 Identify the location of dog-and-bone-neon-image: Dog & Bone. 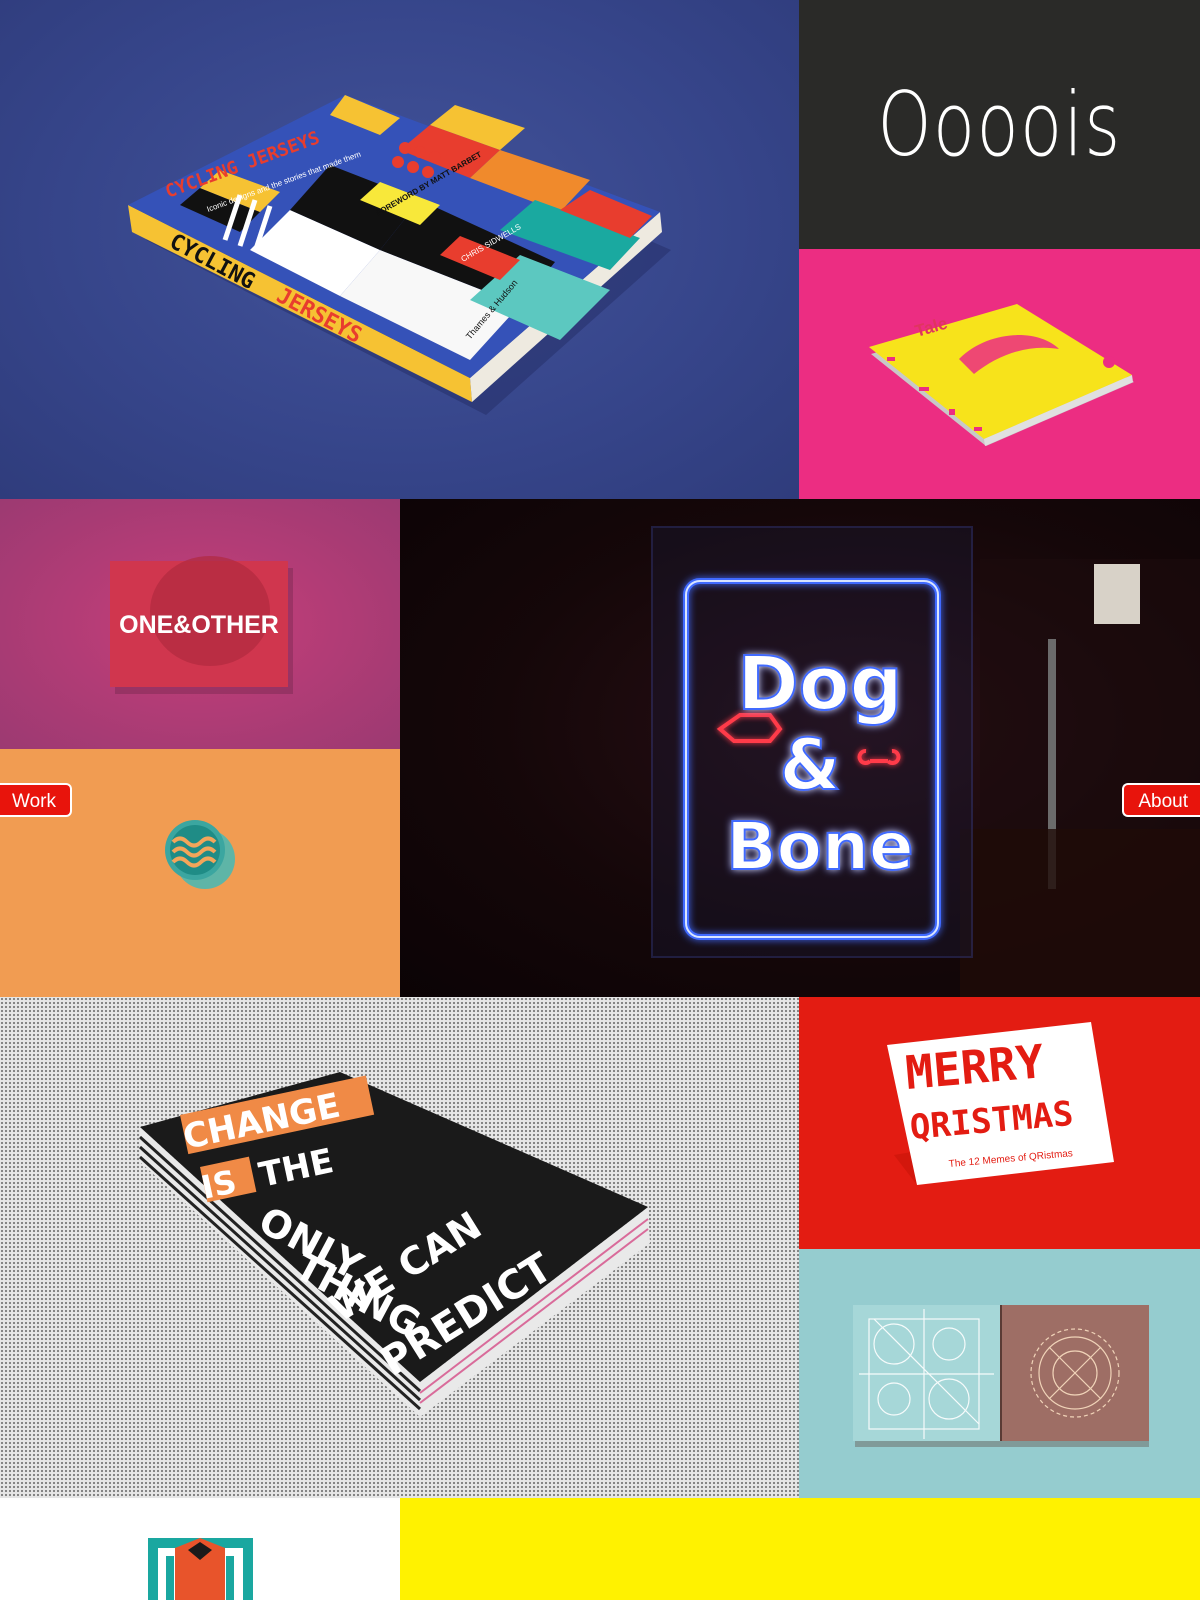
(925, 761).